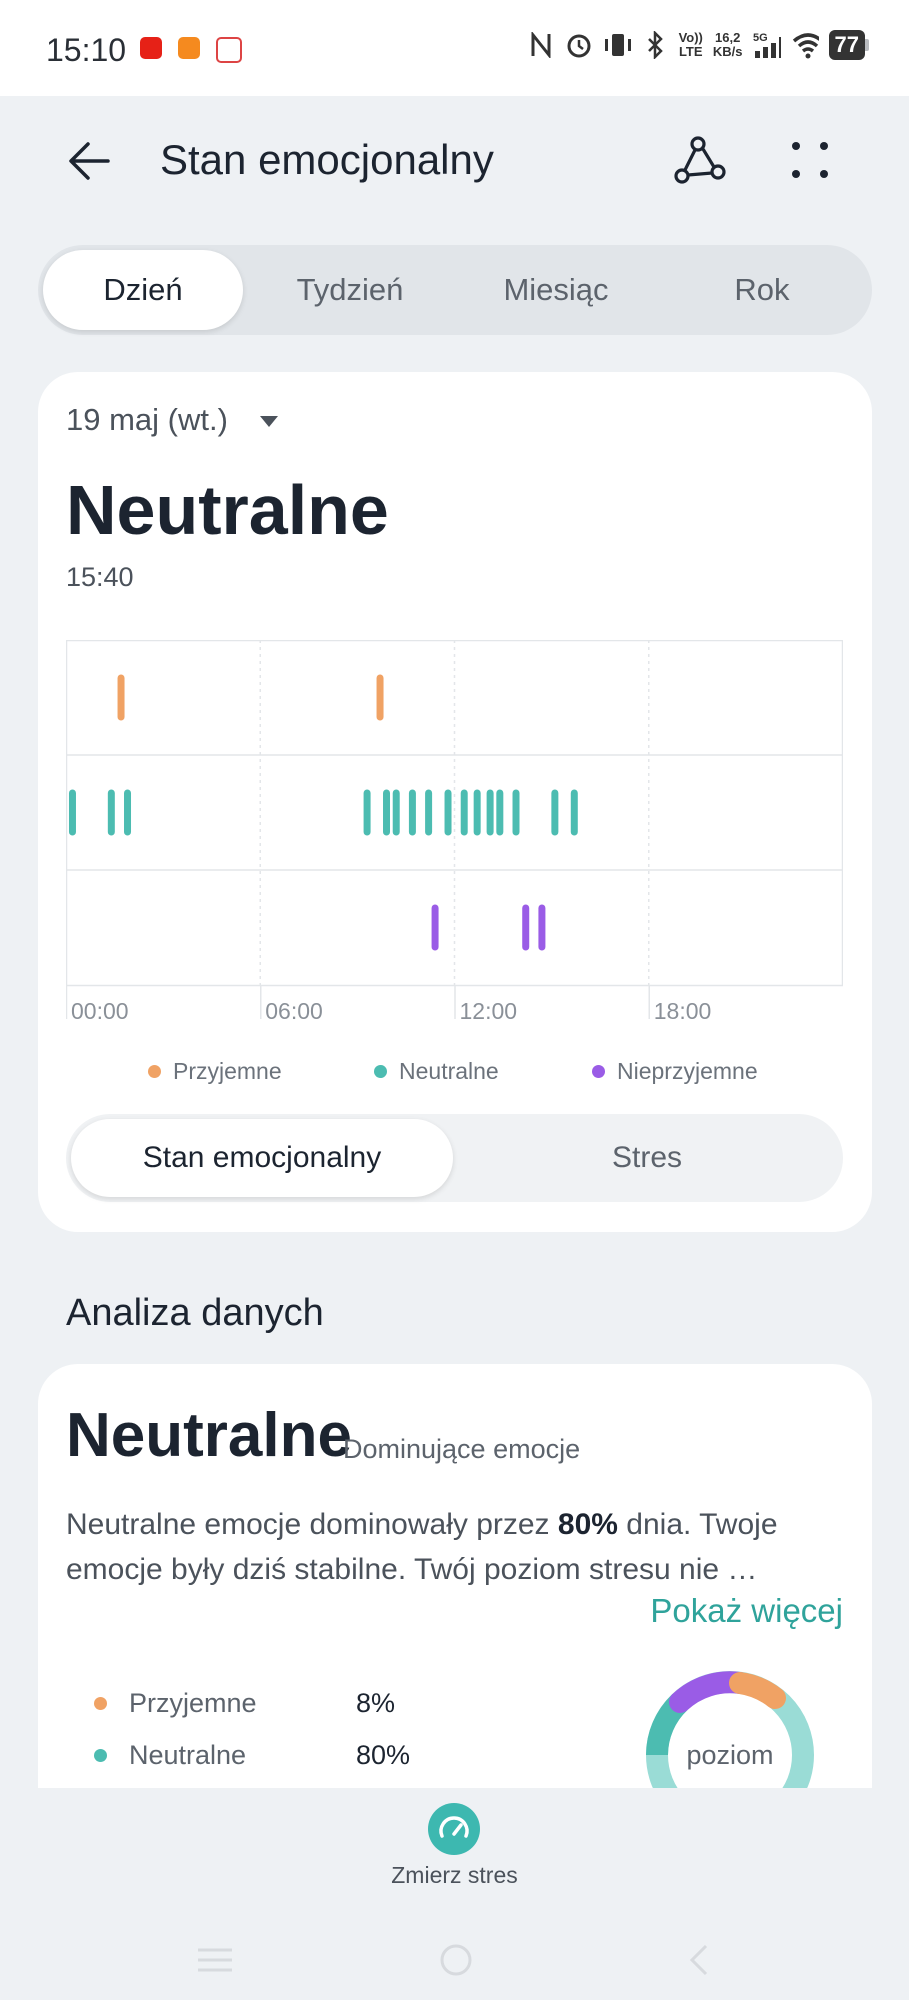 Image resolution: width=909 pixels, height=2000 pixels. What do you see at coordinates (579, 45) in the screenshot?
I see `alarm-icon` at bounding box center [579, 45].